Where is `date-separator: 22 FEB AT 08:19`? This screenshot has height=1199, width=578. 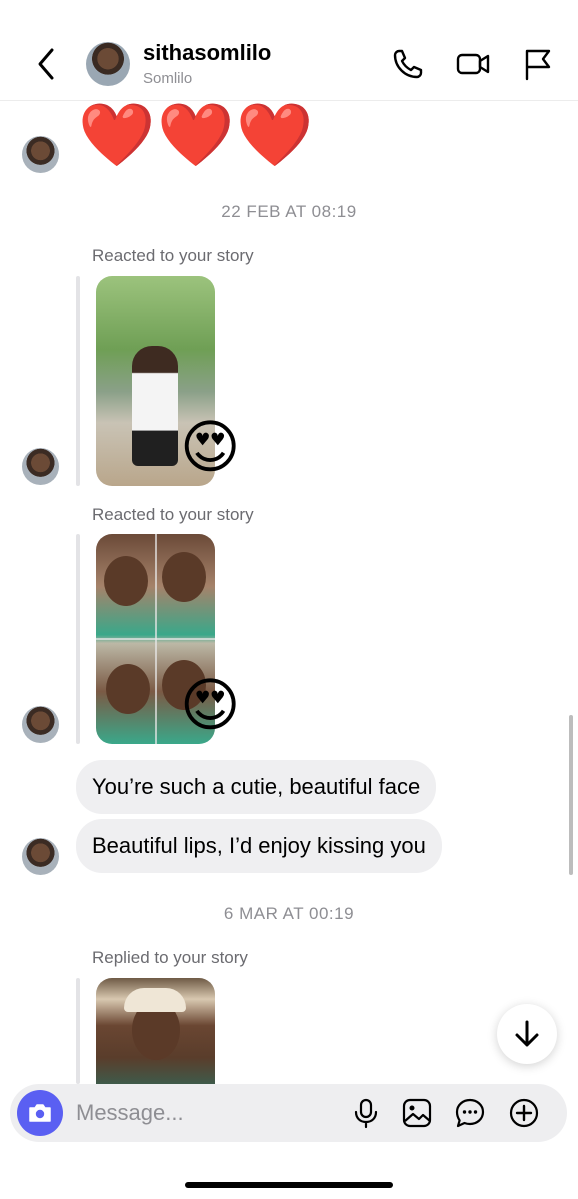
date-separator: 22 FEB AT 08:19 is located at coordinates (289, 211).